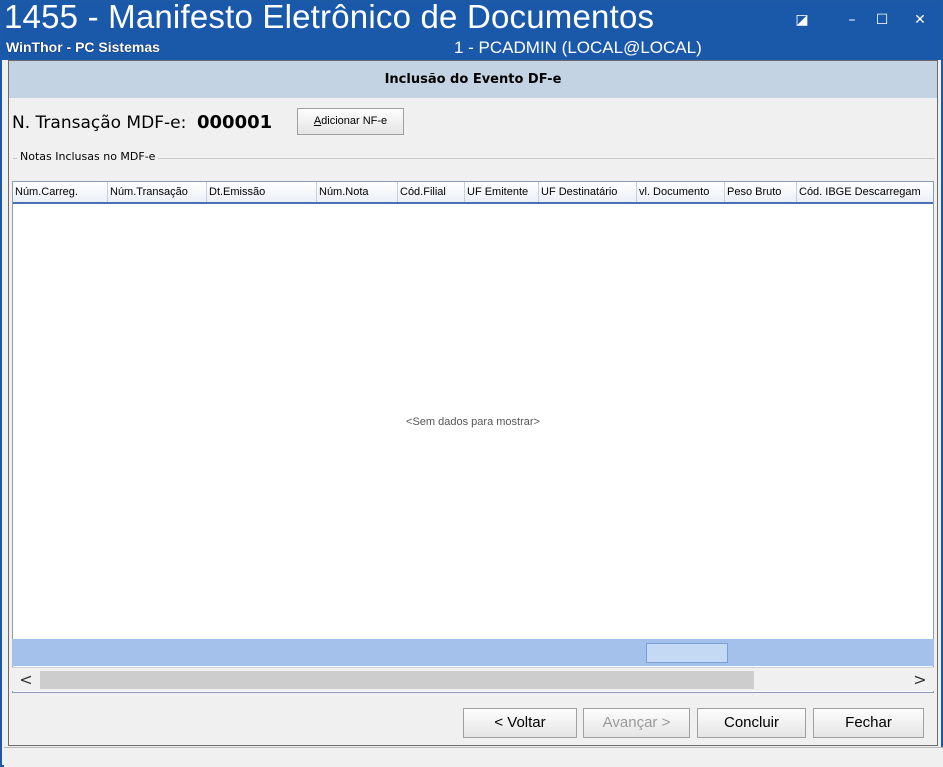  I want to click on finish-button-label: Concluir, so click(751, 722).